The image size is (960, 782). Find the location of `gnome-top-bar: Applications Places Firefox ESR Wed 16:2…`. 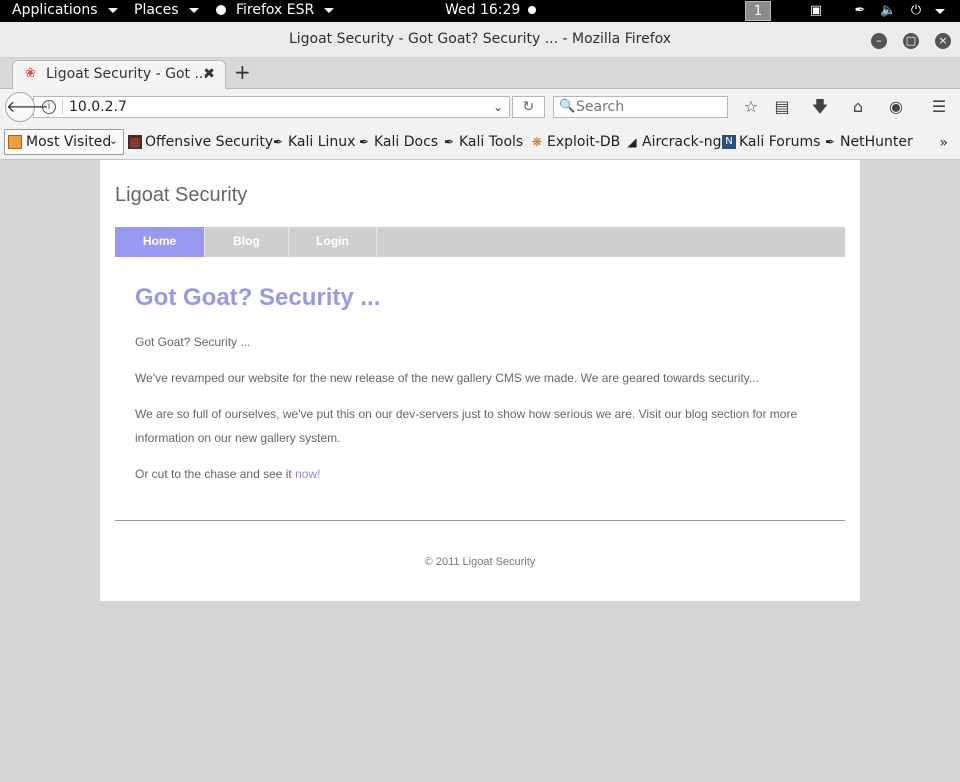

gnome-top-bar: Applications Places Firefox ESR Wed 16:2… is located at coordinates (480, 11).